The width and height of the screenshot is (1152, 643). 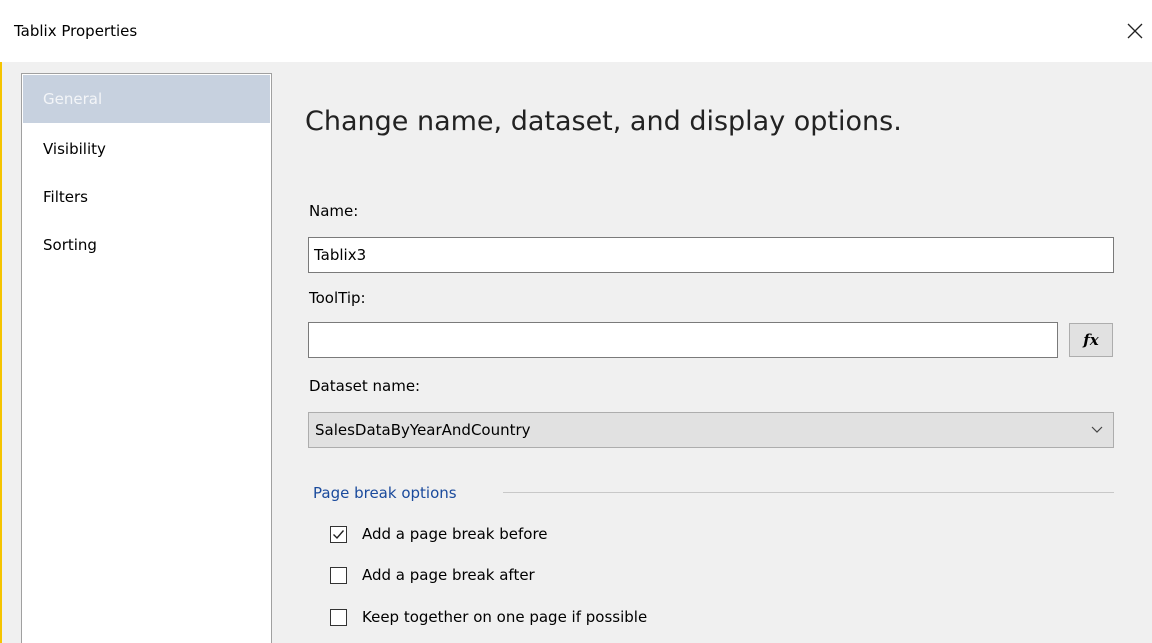 I want to click on dataset-dropdown: SalesDataByYearAndCountry, so click(x=711, y=430).